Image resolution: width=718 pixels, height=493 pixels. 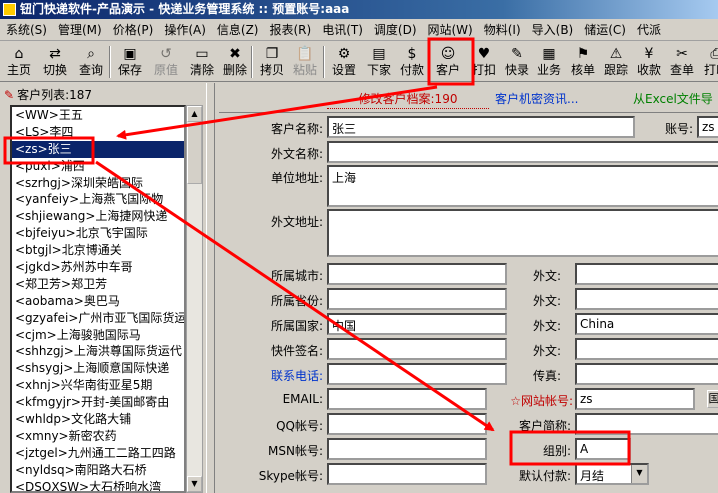 I want to click on menu-import: 导入(B), so click(x=552, y=29).